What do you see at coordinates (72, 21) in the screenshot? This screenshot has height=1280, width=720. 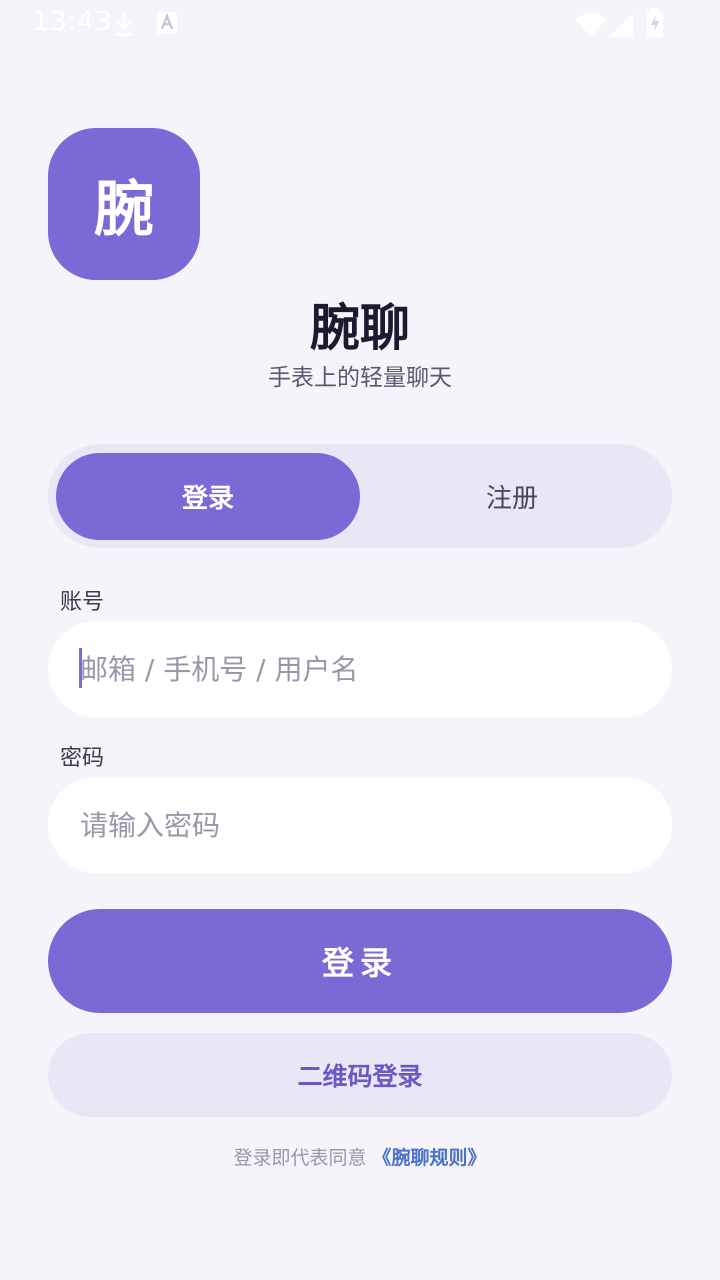 I see `status-time: 13:43` at bounding box center [72, 21].